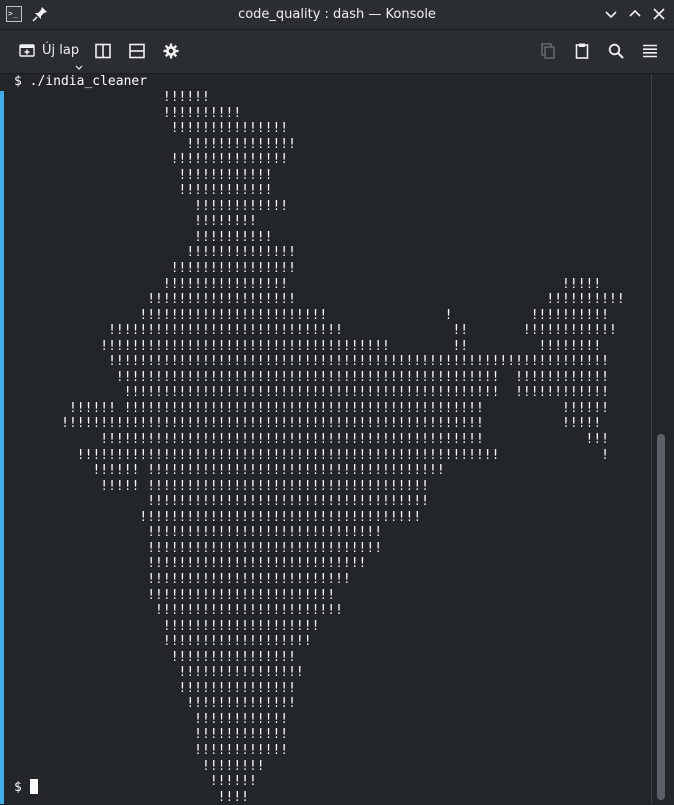  I want to click on paste-icon, so click(582, 51).